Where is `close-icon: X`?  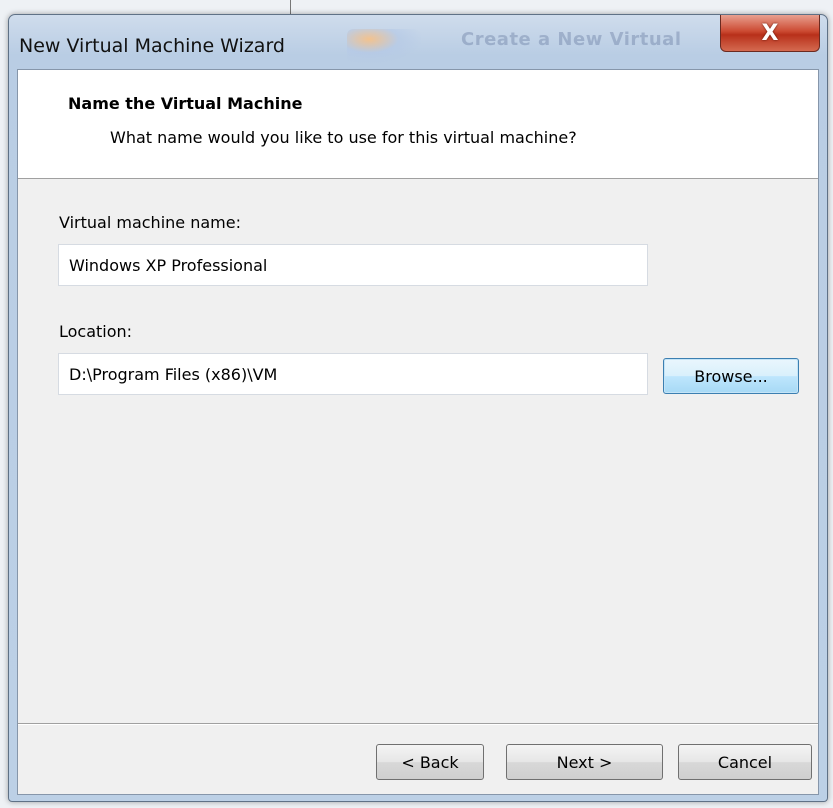 close-icon: X is located at coordinates (770, 33).